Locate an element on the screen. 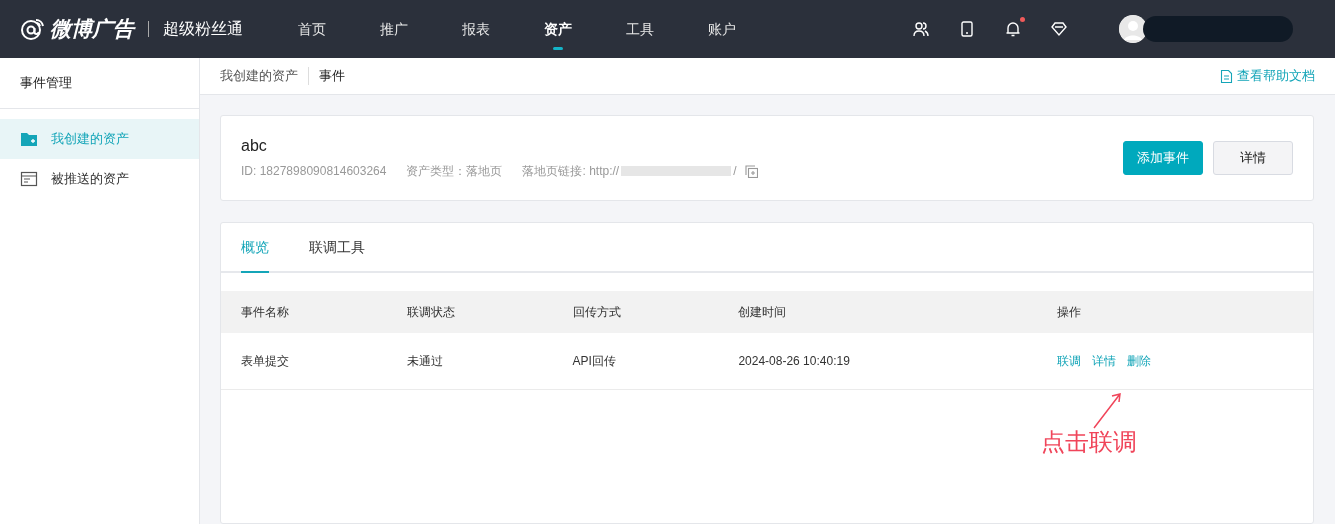 Image resolution: width=1335 pixels, height=524 pixels. bell-icon is located at coordinates (1013, 29).